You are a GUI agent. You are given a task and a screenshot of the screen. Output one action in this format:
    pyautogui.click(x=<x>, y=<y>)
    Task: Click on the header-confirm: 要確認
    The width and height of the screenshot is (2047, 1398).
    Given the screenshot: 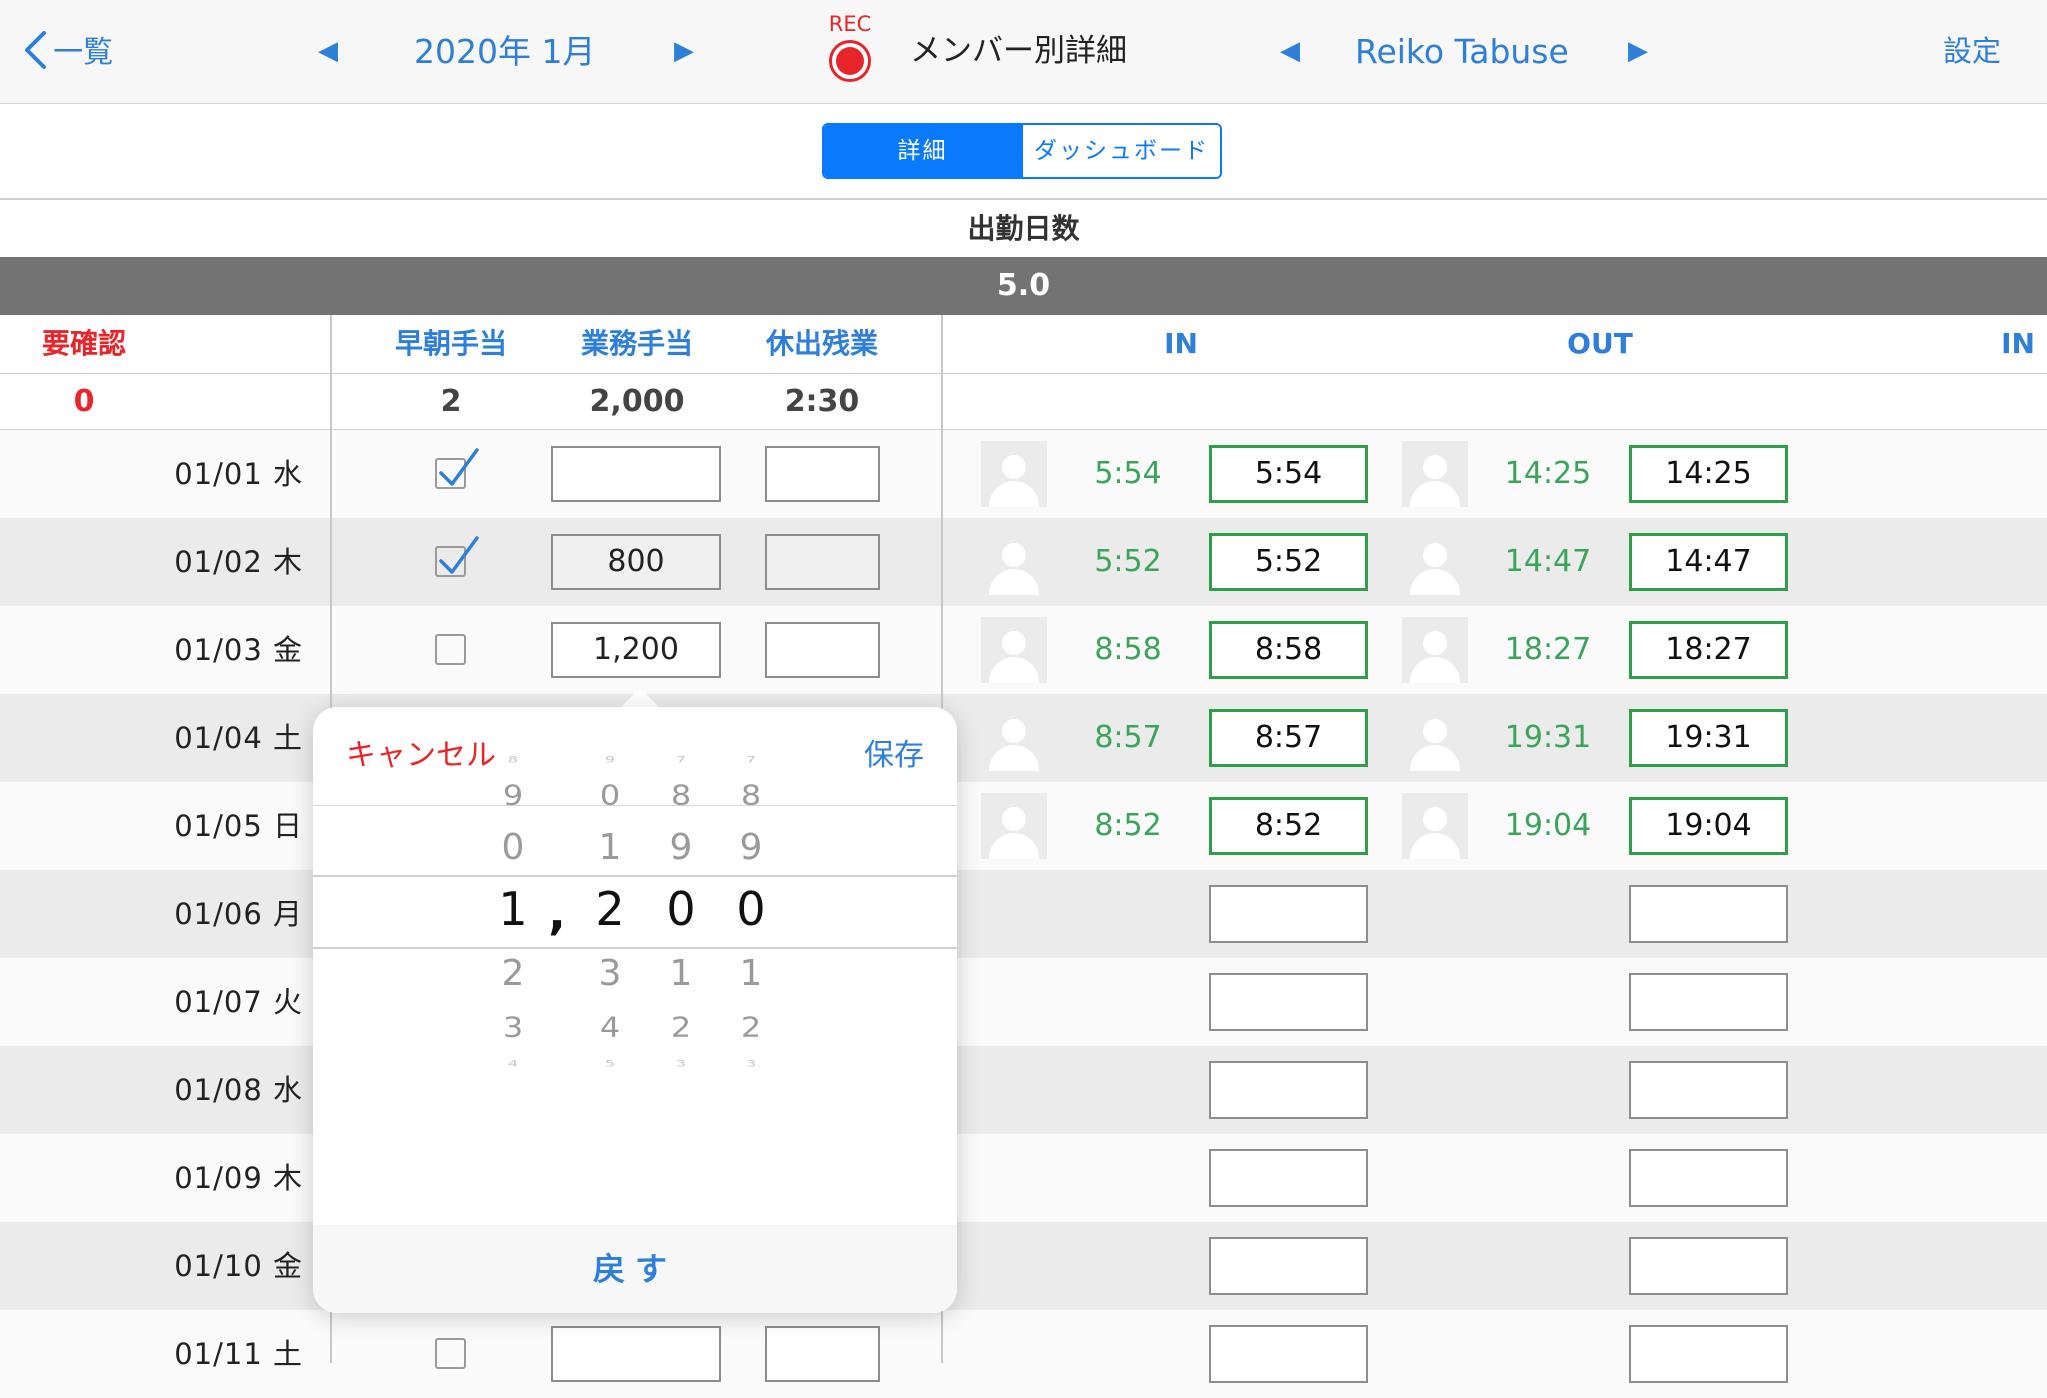 What is the action you would take?
    pyautogui.click(x=83, y=343)
    